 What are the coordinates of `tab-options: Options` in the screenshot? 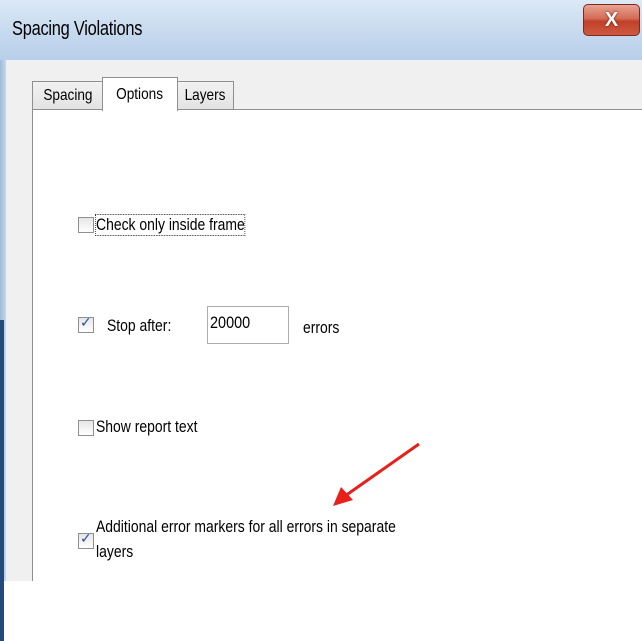 It's located at (140, 94).